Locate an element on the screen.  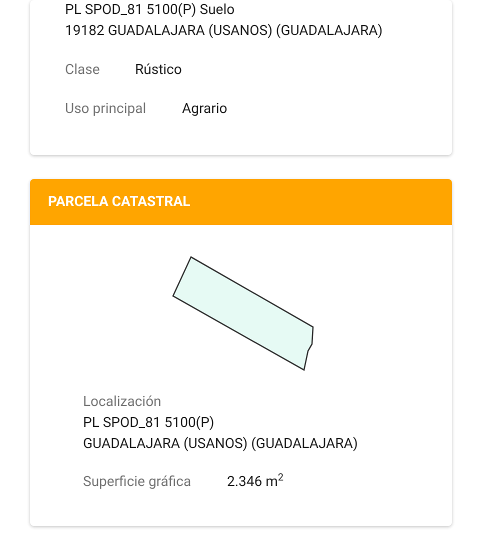
field-label: Uso principal is located at coordinates (106, 109).